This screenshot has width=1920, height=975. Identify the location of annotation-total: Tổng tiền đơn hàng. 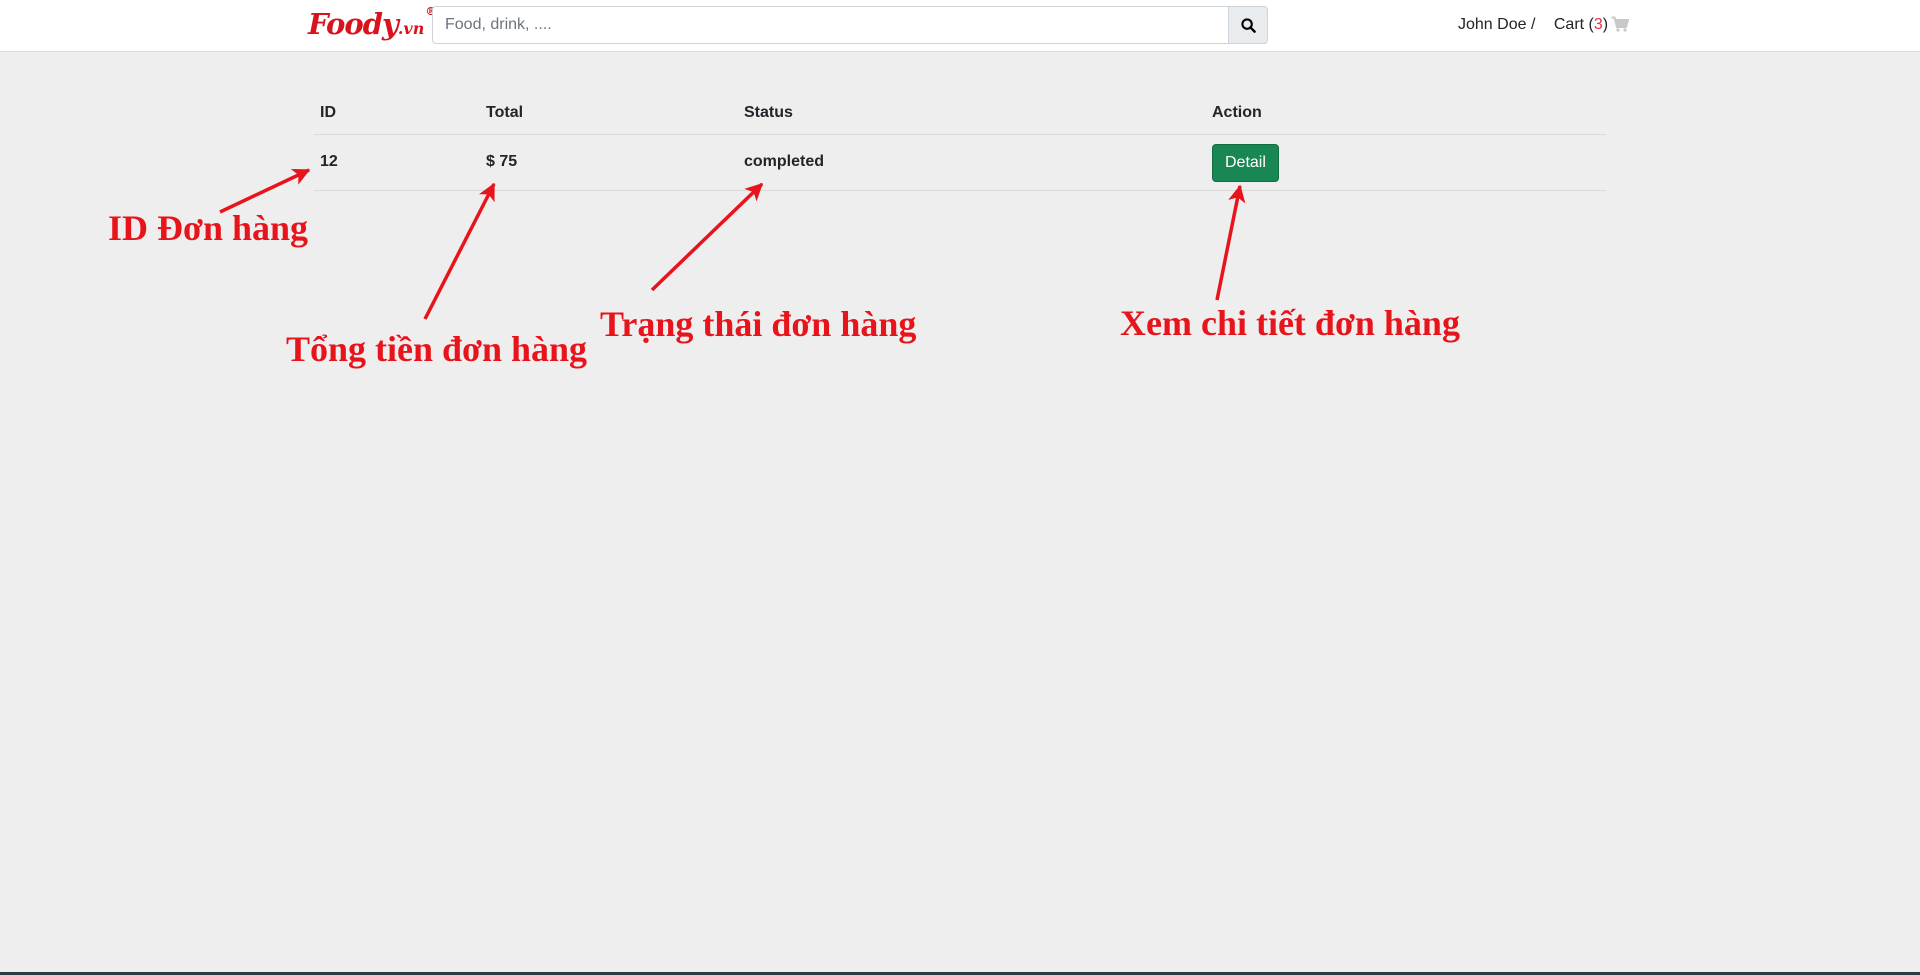
(437, 349).